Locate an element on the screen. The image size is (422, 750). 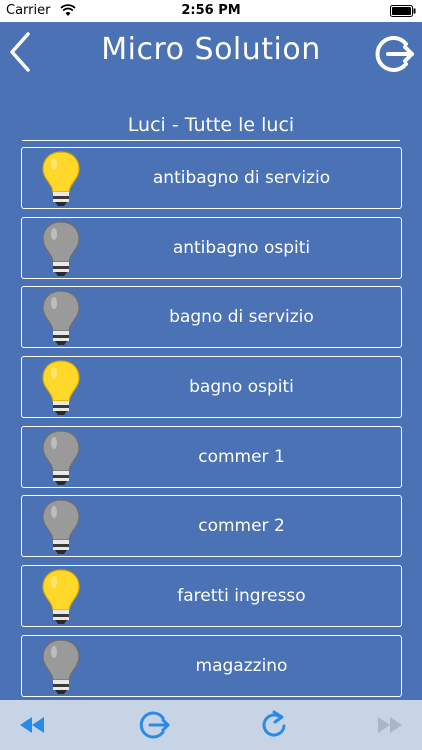
logout-toolbar-button is located at coordinates (154, 725).